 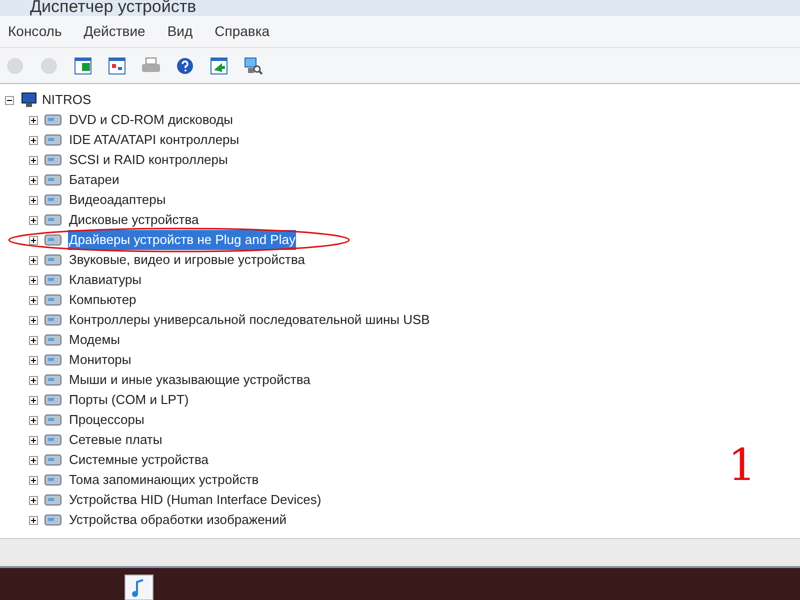 I want to click on tree-item: Контроллеры универсальной последовательной шины USB, so click(x=249, y=320).